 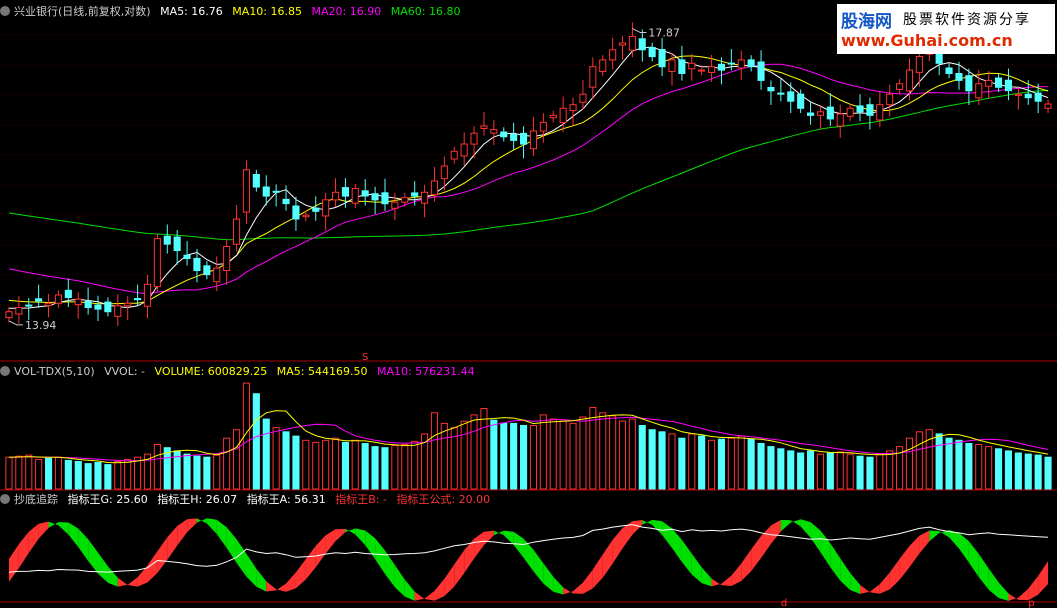 What do you see at coordinates (267, 11) in the screenshot?
I see `ma10-legend: MA10: 16.85` at bounding box center [267, 11].